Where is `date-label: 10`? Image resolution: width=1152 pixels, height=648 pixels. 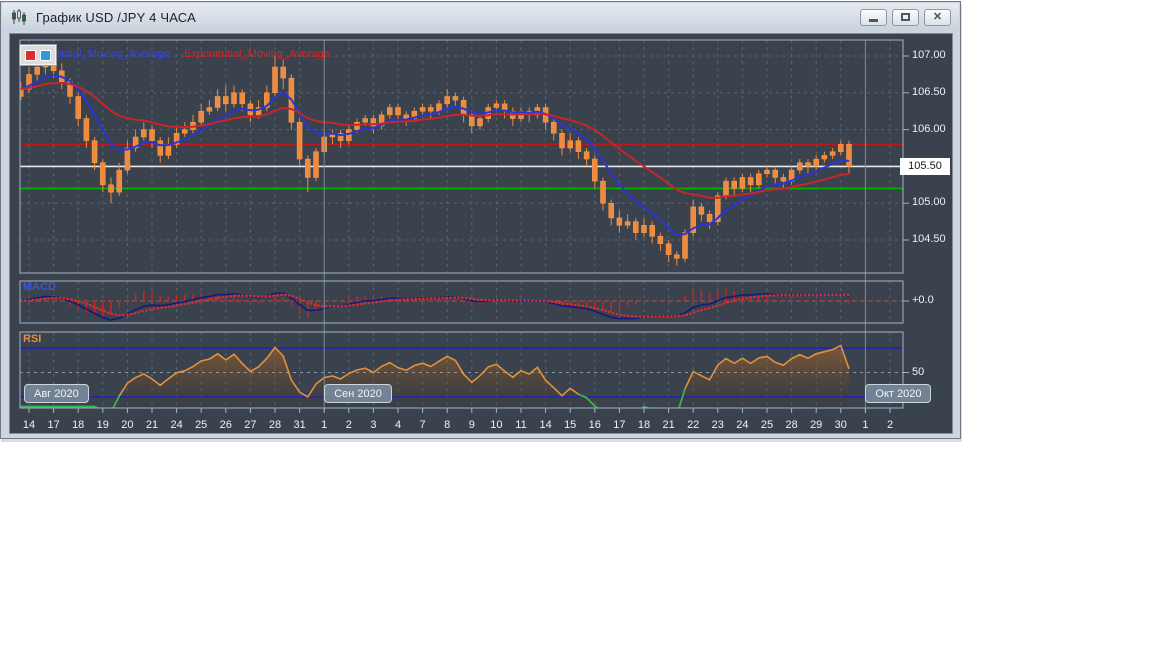 date-label: 10 is located at coordinates (496, 425).